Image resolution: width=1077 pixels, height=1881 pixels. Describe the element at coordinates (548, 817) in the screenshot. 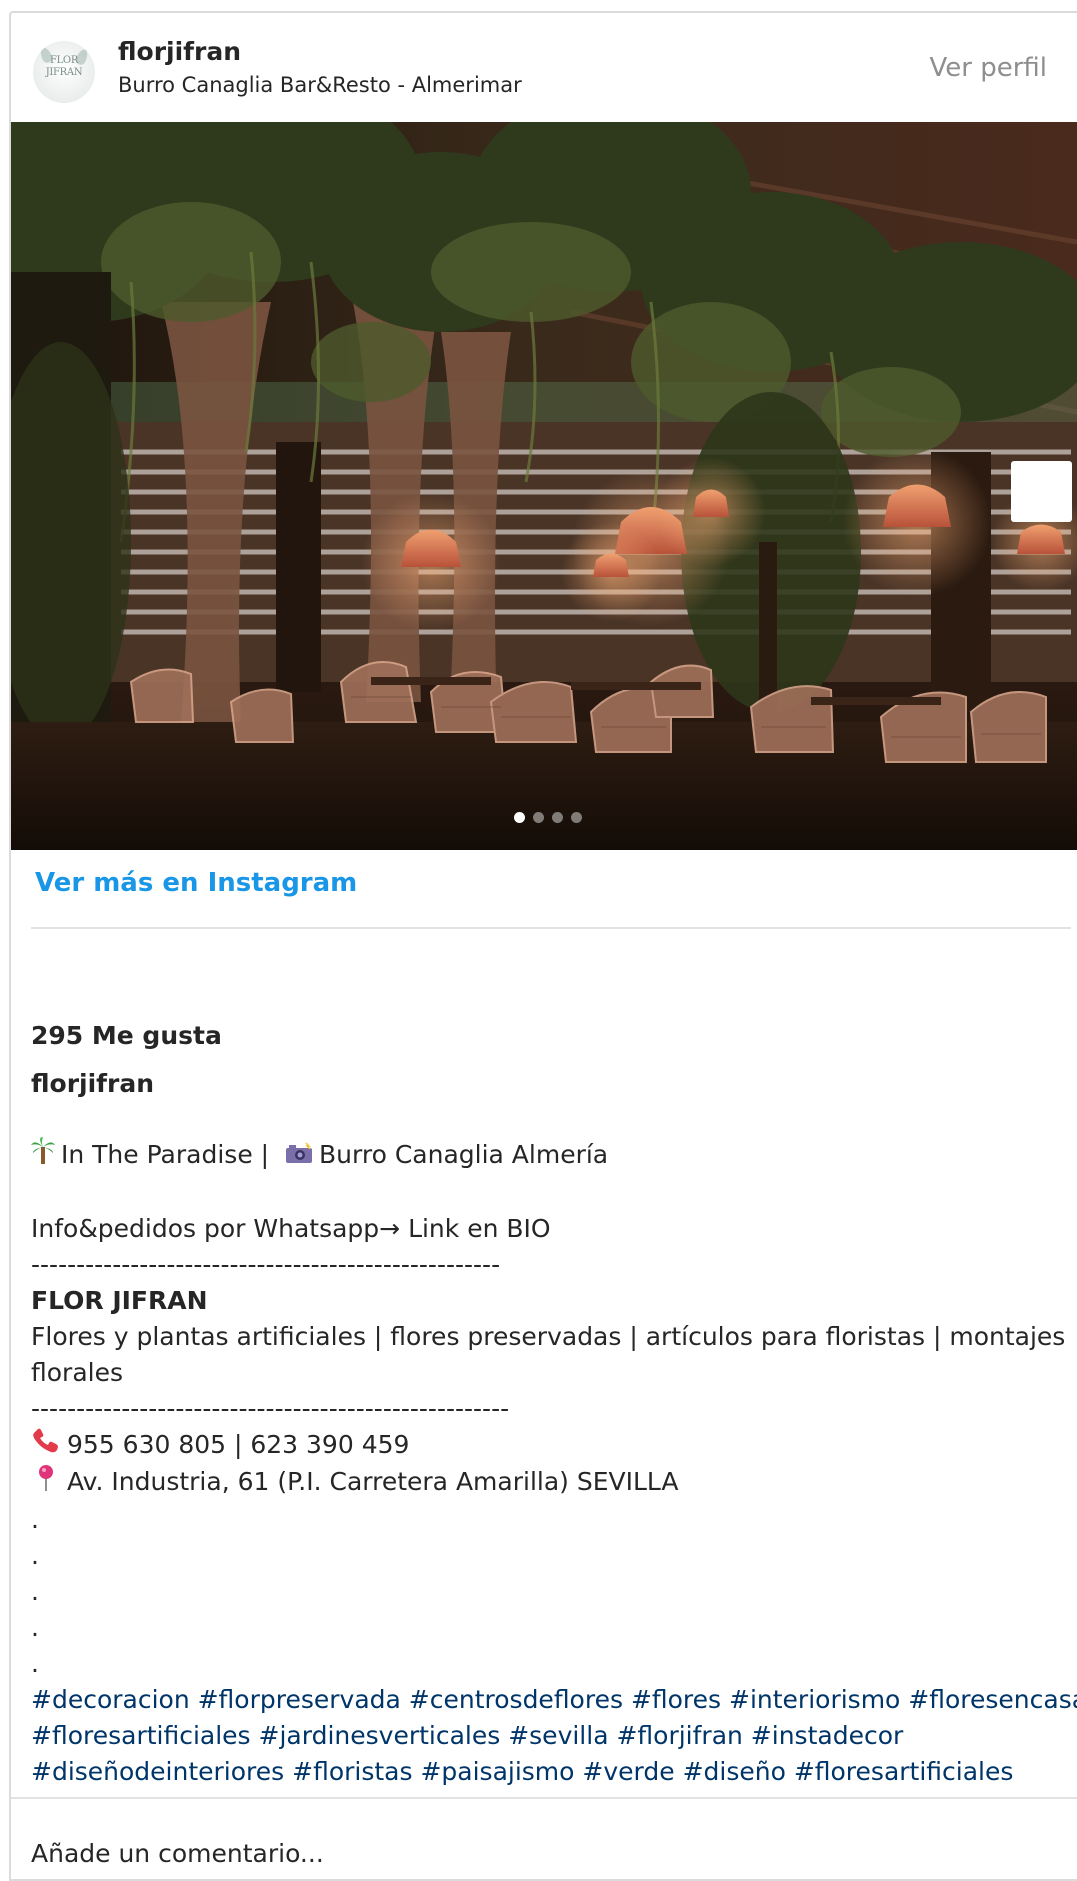

I see `carousel-indicator` at that location.